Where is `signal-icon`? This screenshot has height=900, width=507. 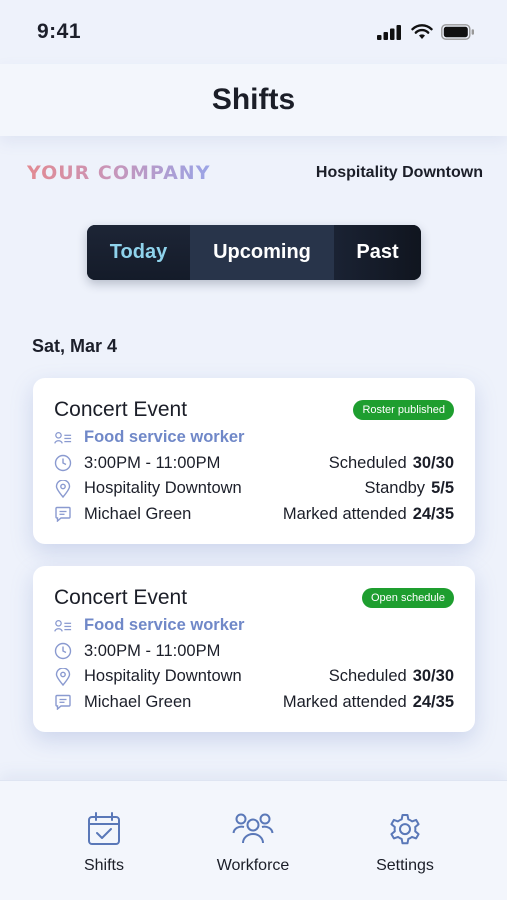
signal-icon is located at coordinates (389, 32).